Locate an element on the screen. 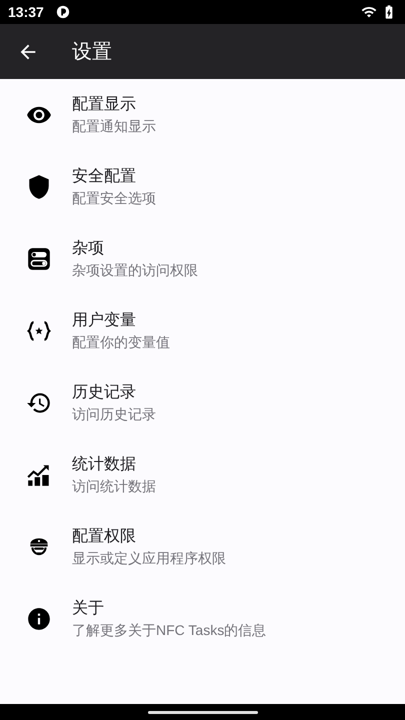 The height and width of the screenshot is (720, 405). settings-item: 统计数据 访问统计数据 is located at coordinates (202, 475).